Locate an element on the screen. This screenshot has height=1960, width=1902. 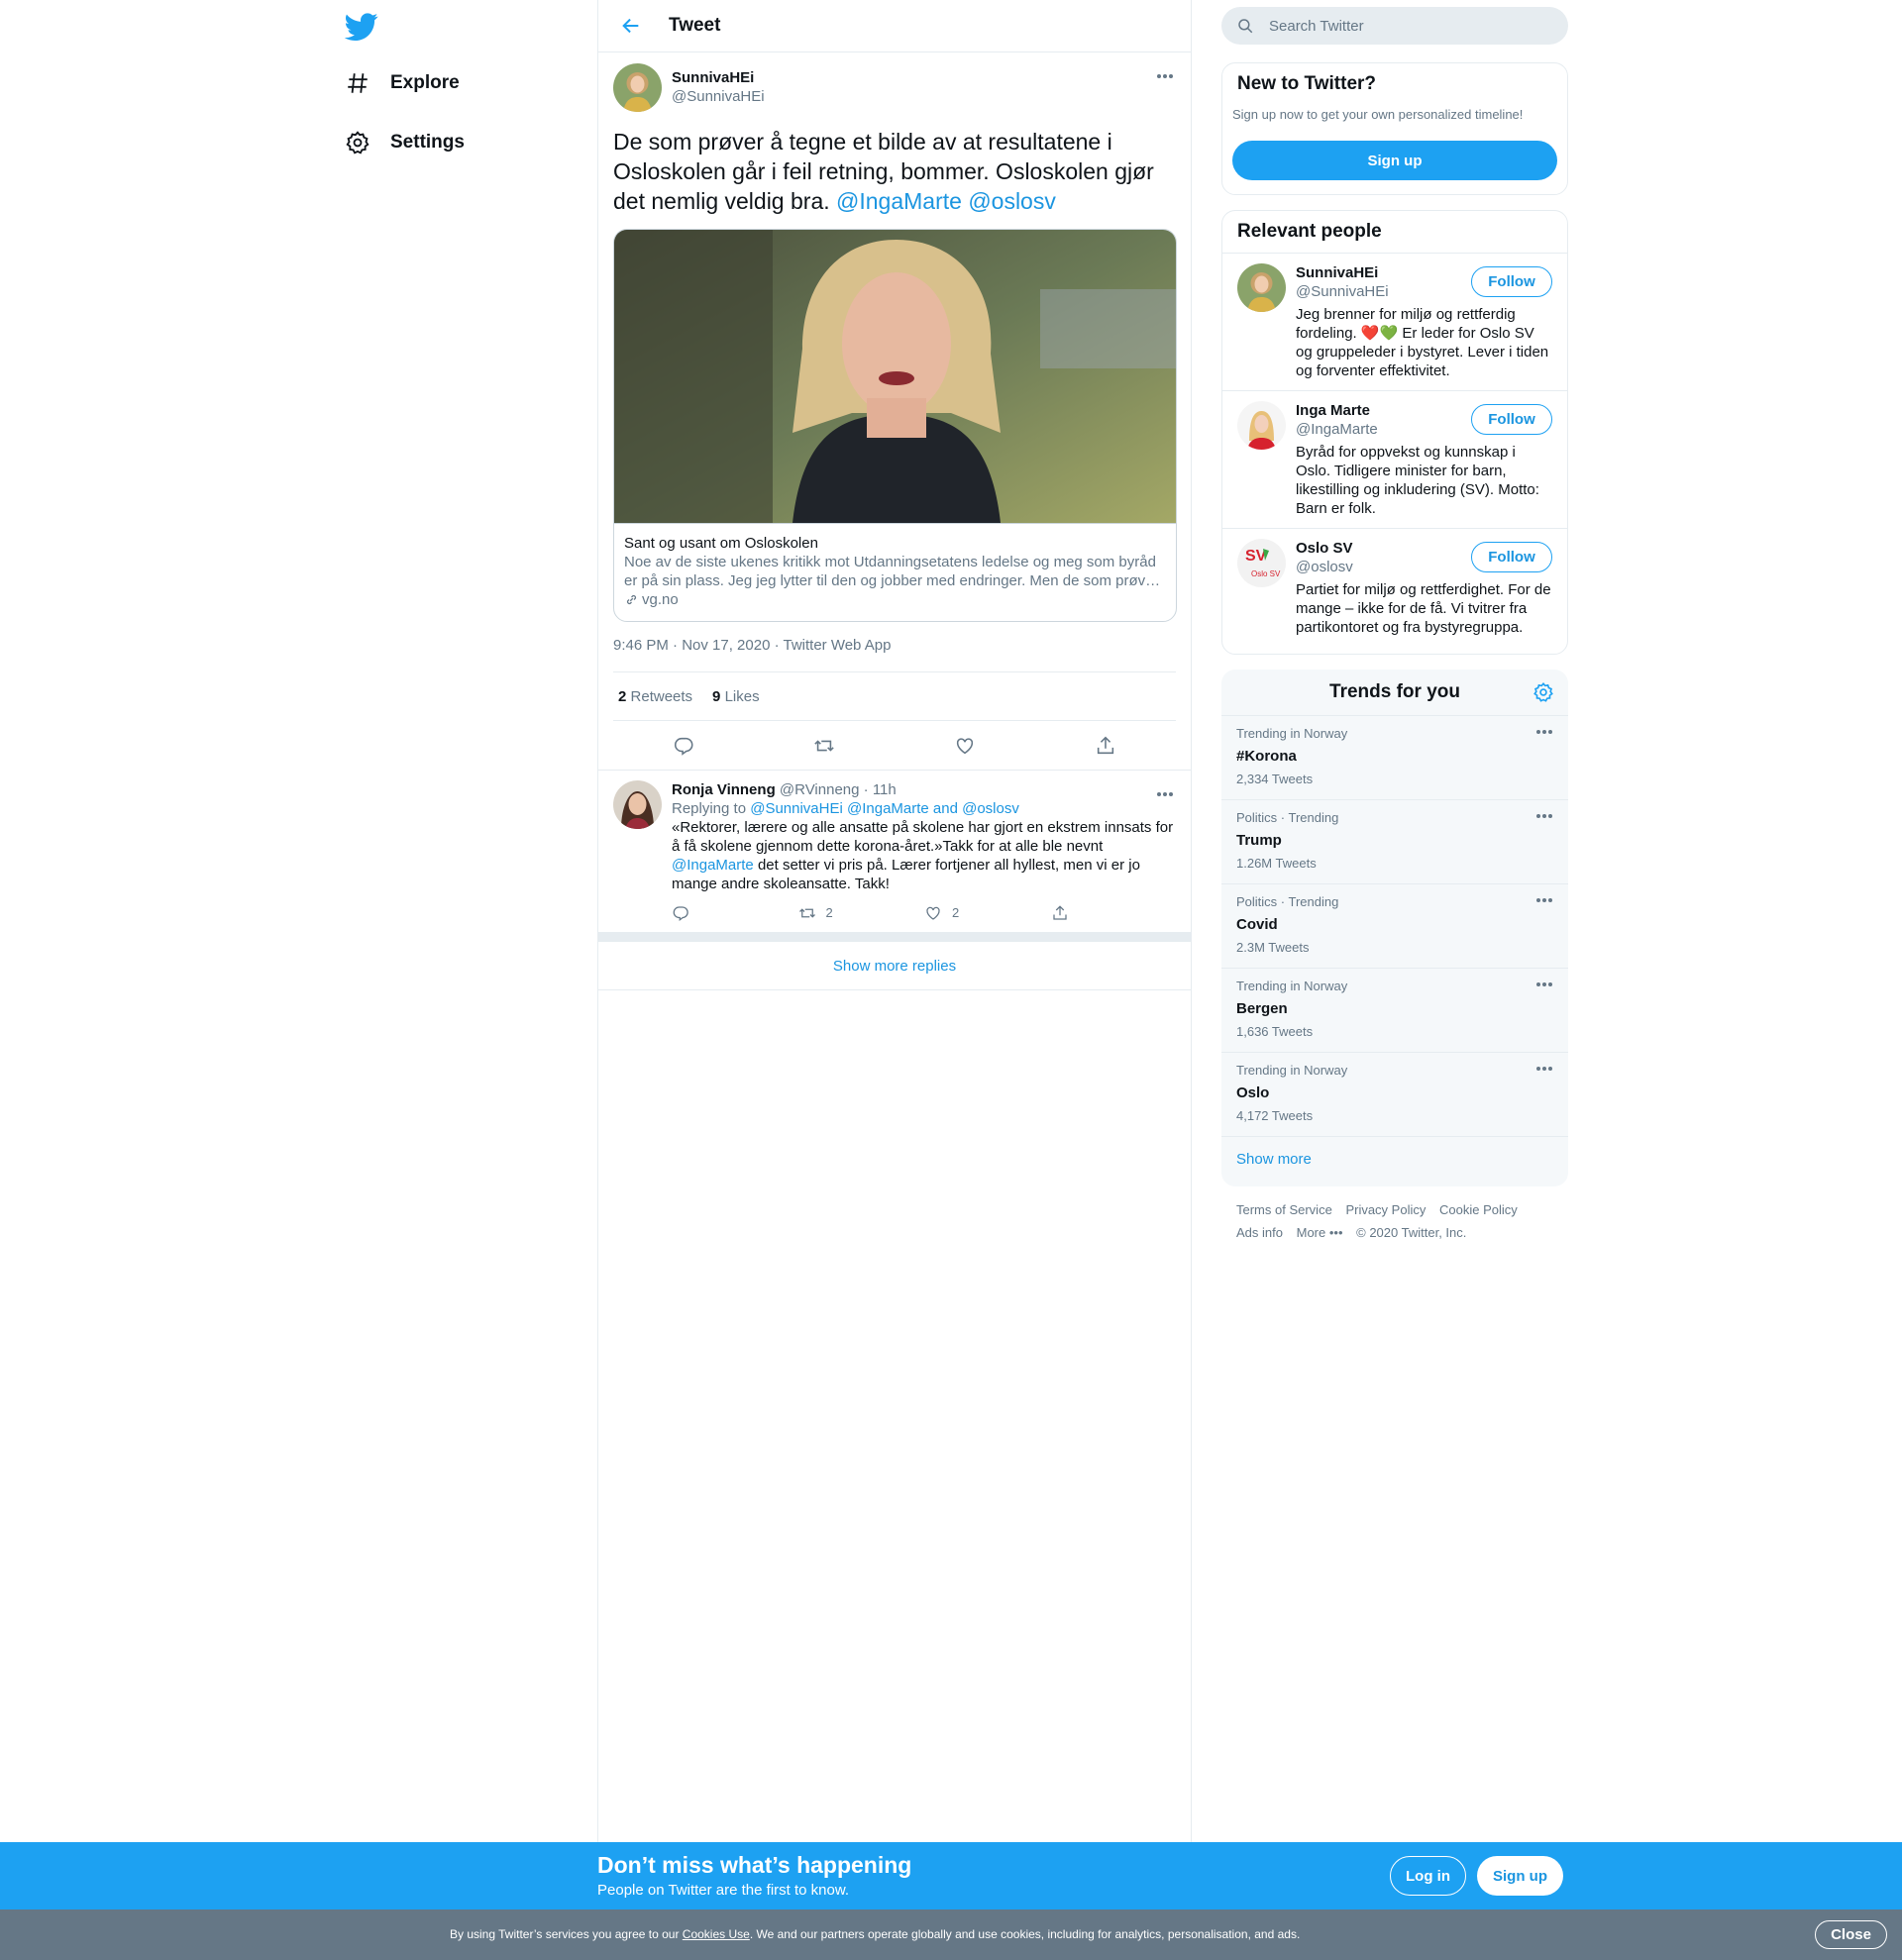
search-icon is located at coordinates (1245, 26).